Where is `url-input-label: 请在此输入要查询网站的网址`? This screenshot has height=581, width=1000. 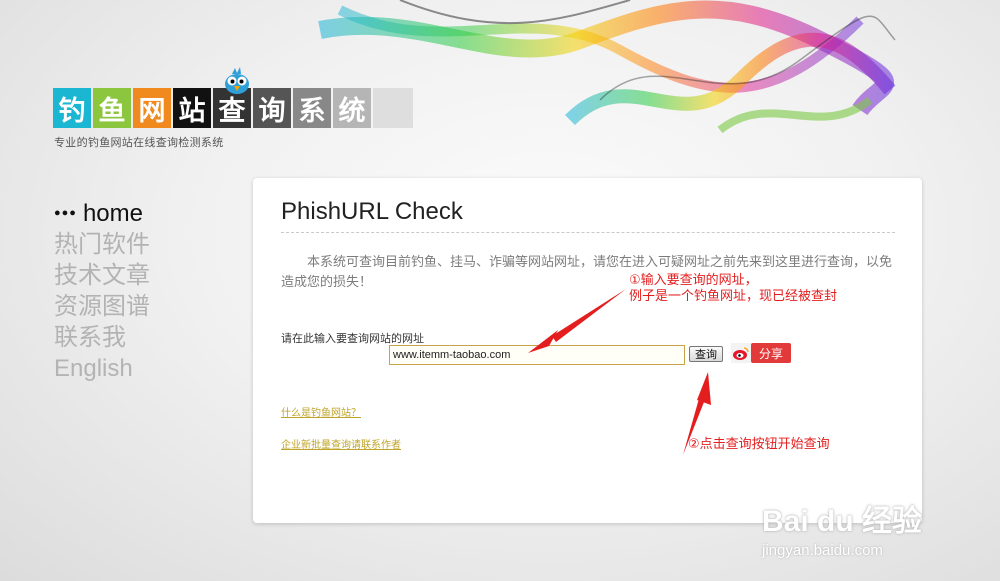
url-input-label: 请在此输入要查询网站的网址 is located at coordinates (352, 339).